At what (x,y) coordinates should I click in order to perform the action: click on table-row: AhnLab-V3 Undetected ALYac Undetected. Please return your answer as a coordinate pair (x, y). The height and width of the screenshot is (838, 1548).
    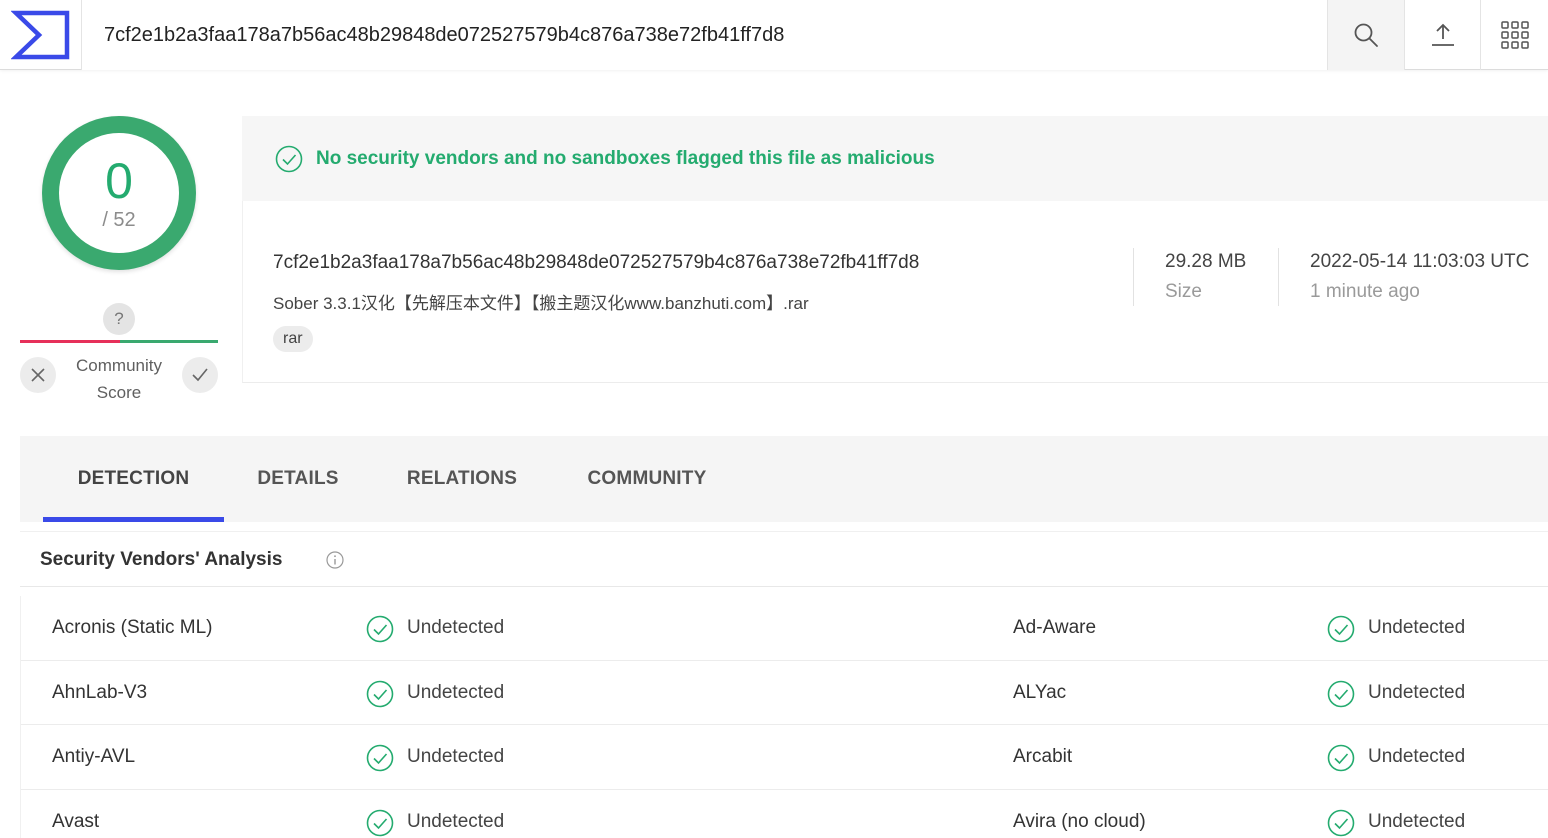
    Looking at the image, I should click on (784, 693).